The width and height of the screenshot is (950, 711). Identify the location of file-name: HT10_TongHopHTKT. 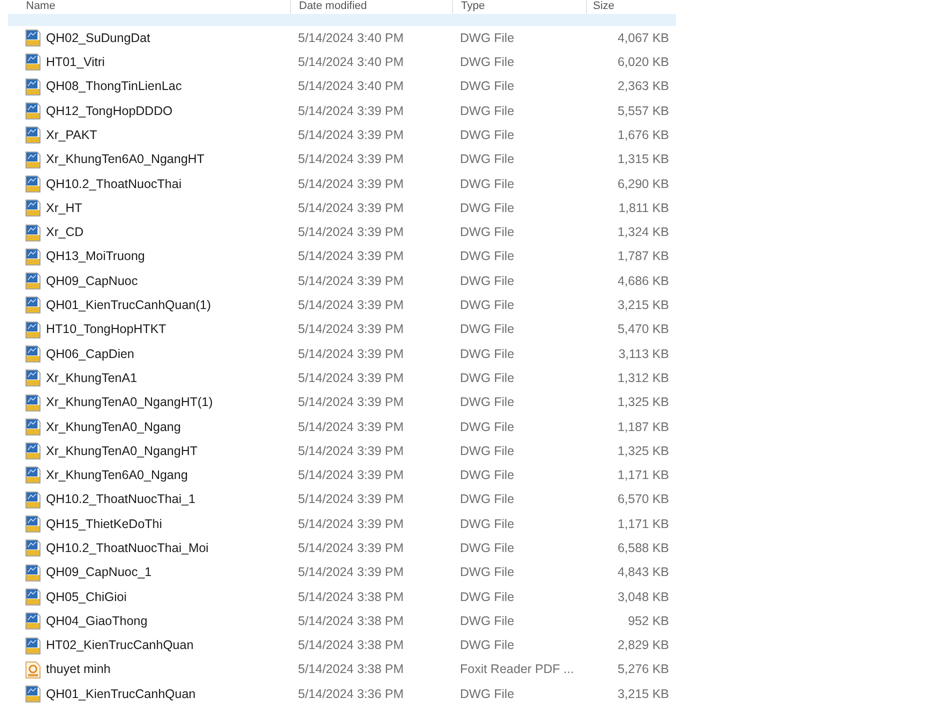
(106, 330).